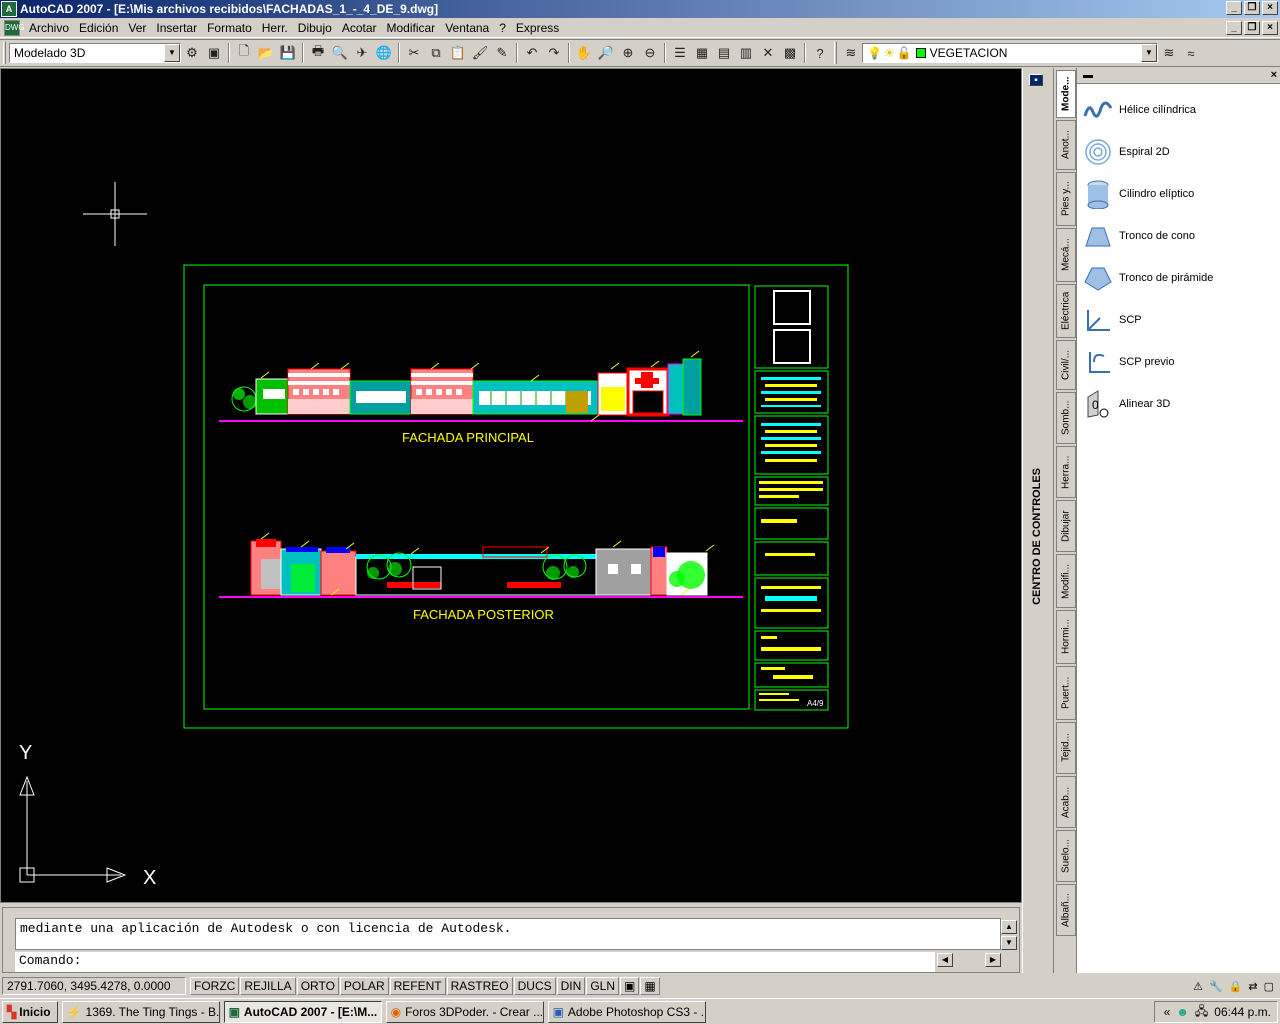  I want to click on lock-icon: 🔒, so click(1236, 986).